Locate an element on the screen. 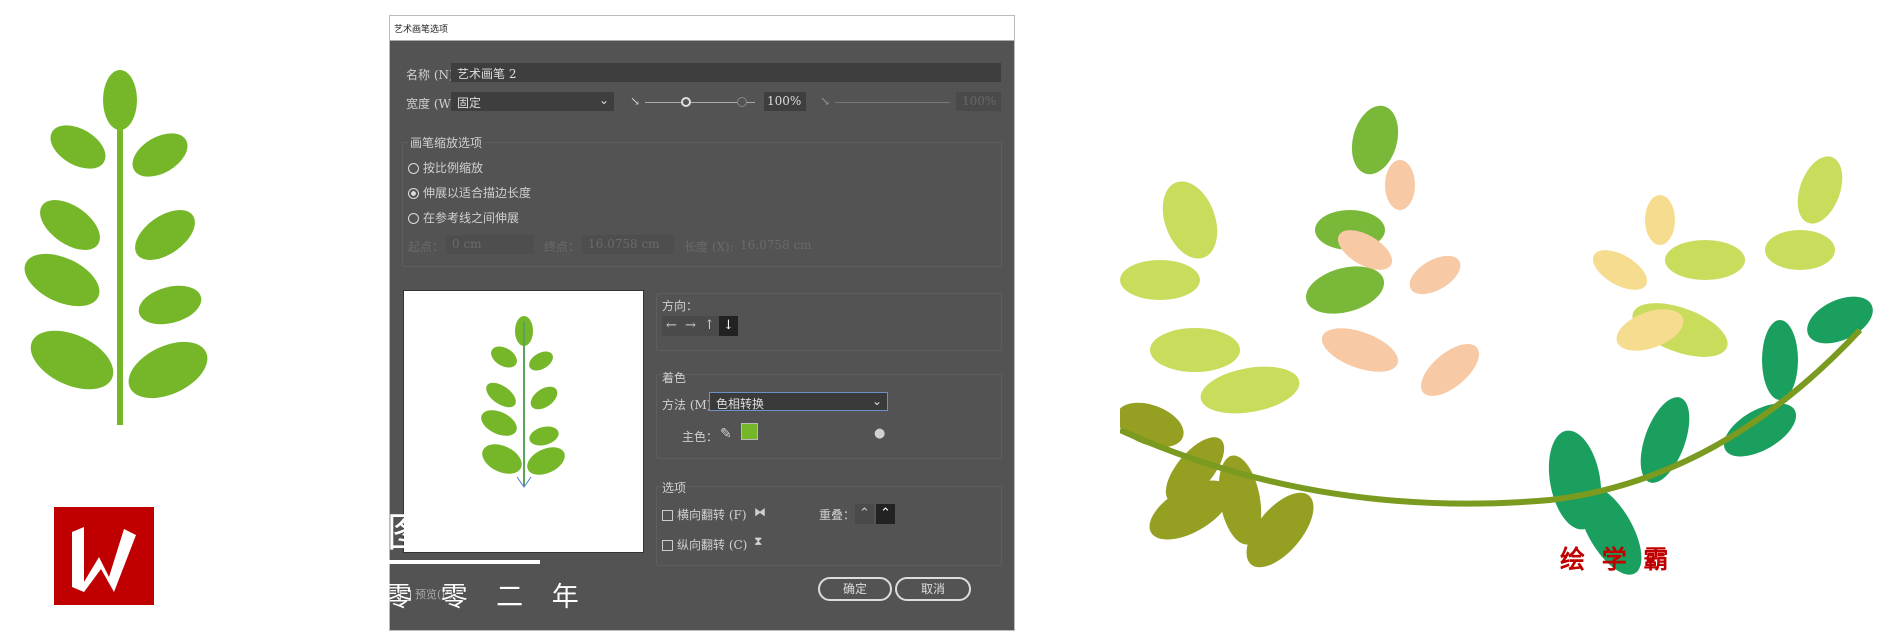 The width and height of the screenshot is (1886, 642). width-slider-disabled-handle is located at coordinates (742, 102).